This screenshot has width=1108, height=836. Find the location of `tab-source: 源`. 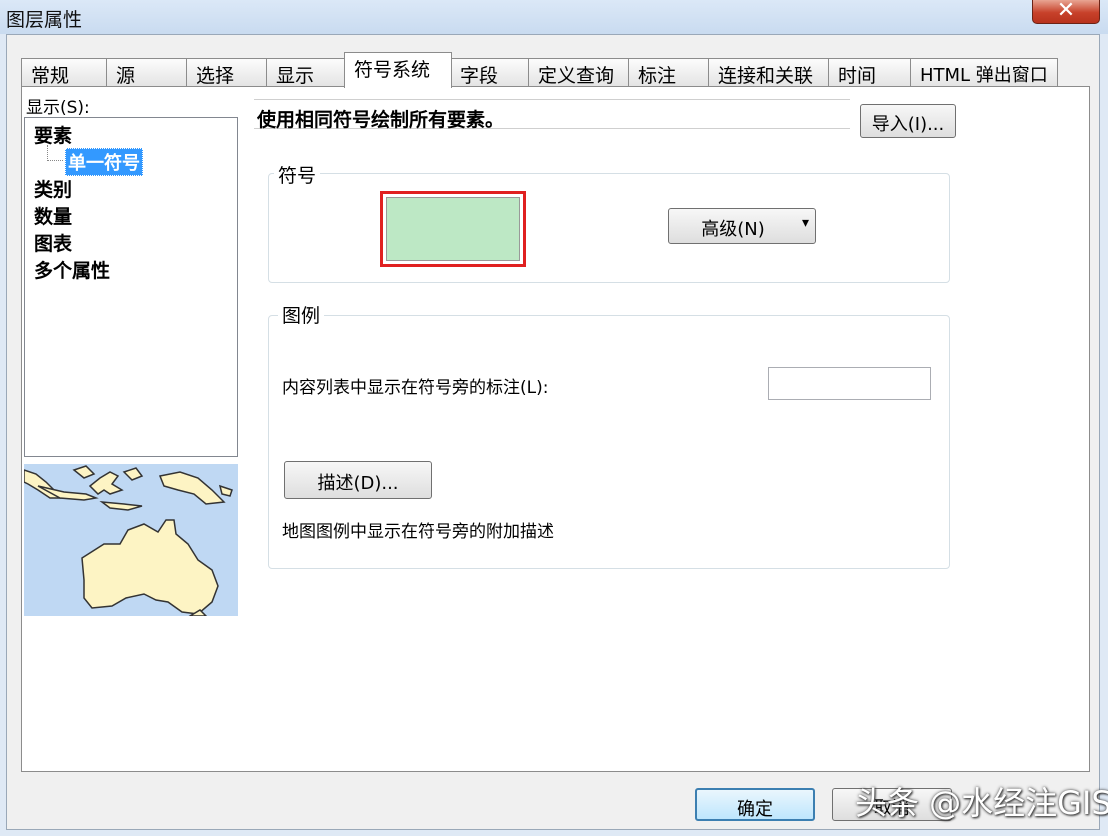

tab-source: 源 is located at coordinates (147, 72).